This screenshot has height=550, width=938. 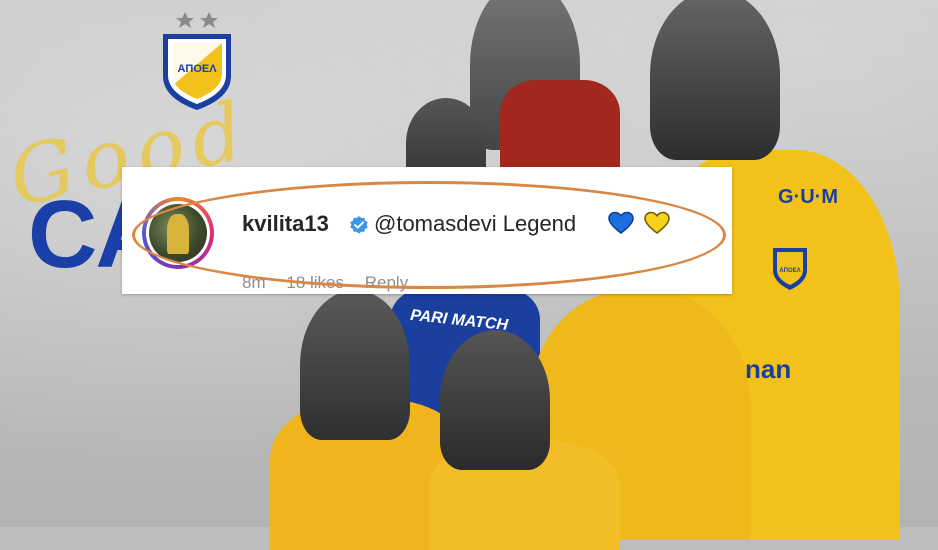 What do you see at coordinates (539, 223) in the screenshot?
I see `comment-text: Legend` at bounding box center [539, 223].